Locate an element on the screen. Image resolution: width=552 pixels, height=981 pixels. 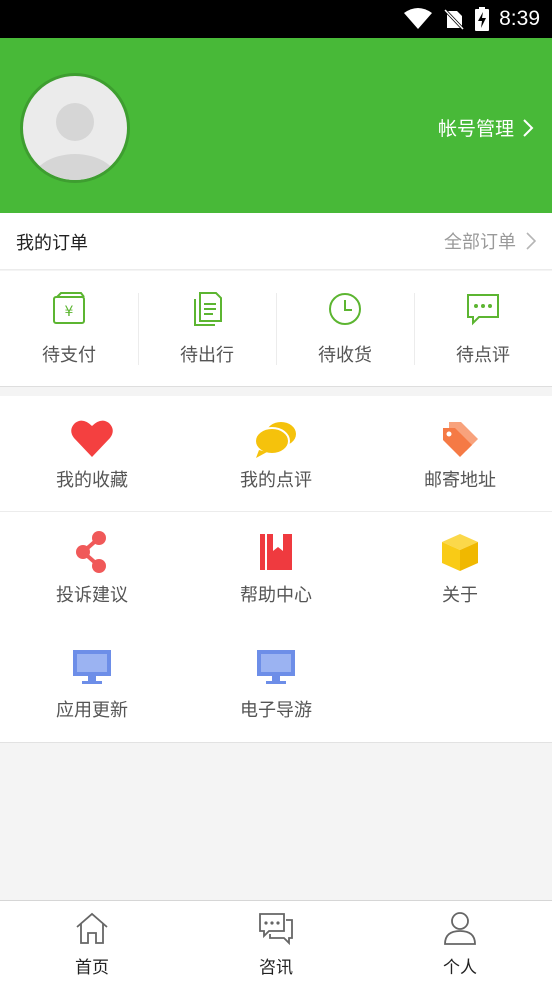
tab-news: 咨讯 is located at coordinates (276, 941).